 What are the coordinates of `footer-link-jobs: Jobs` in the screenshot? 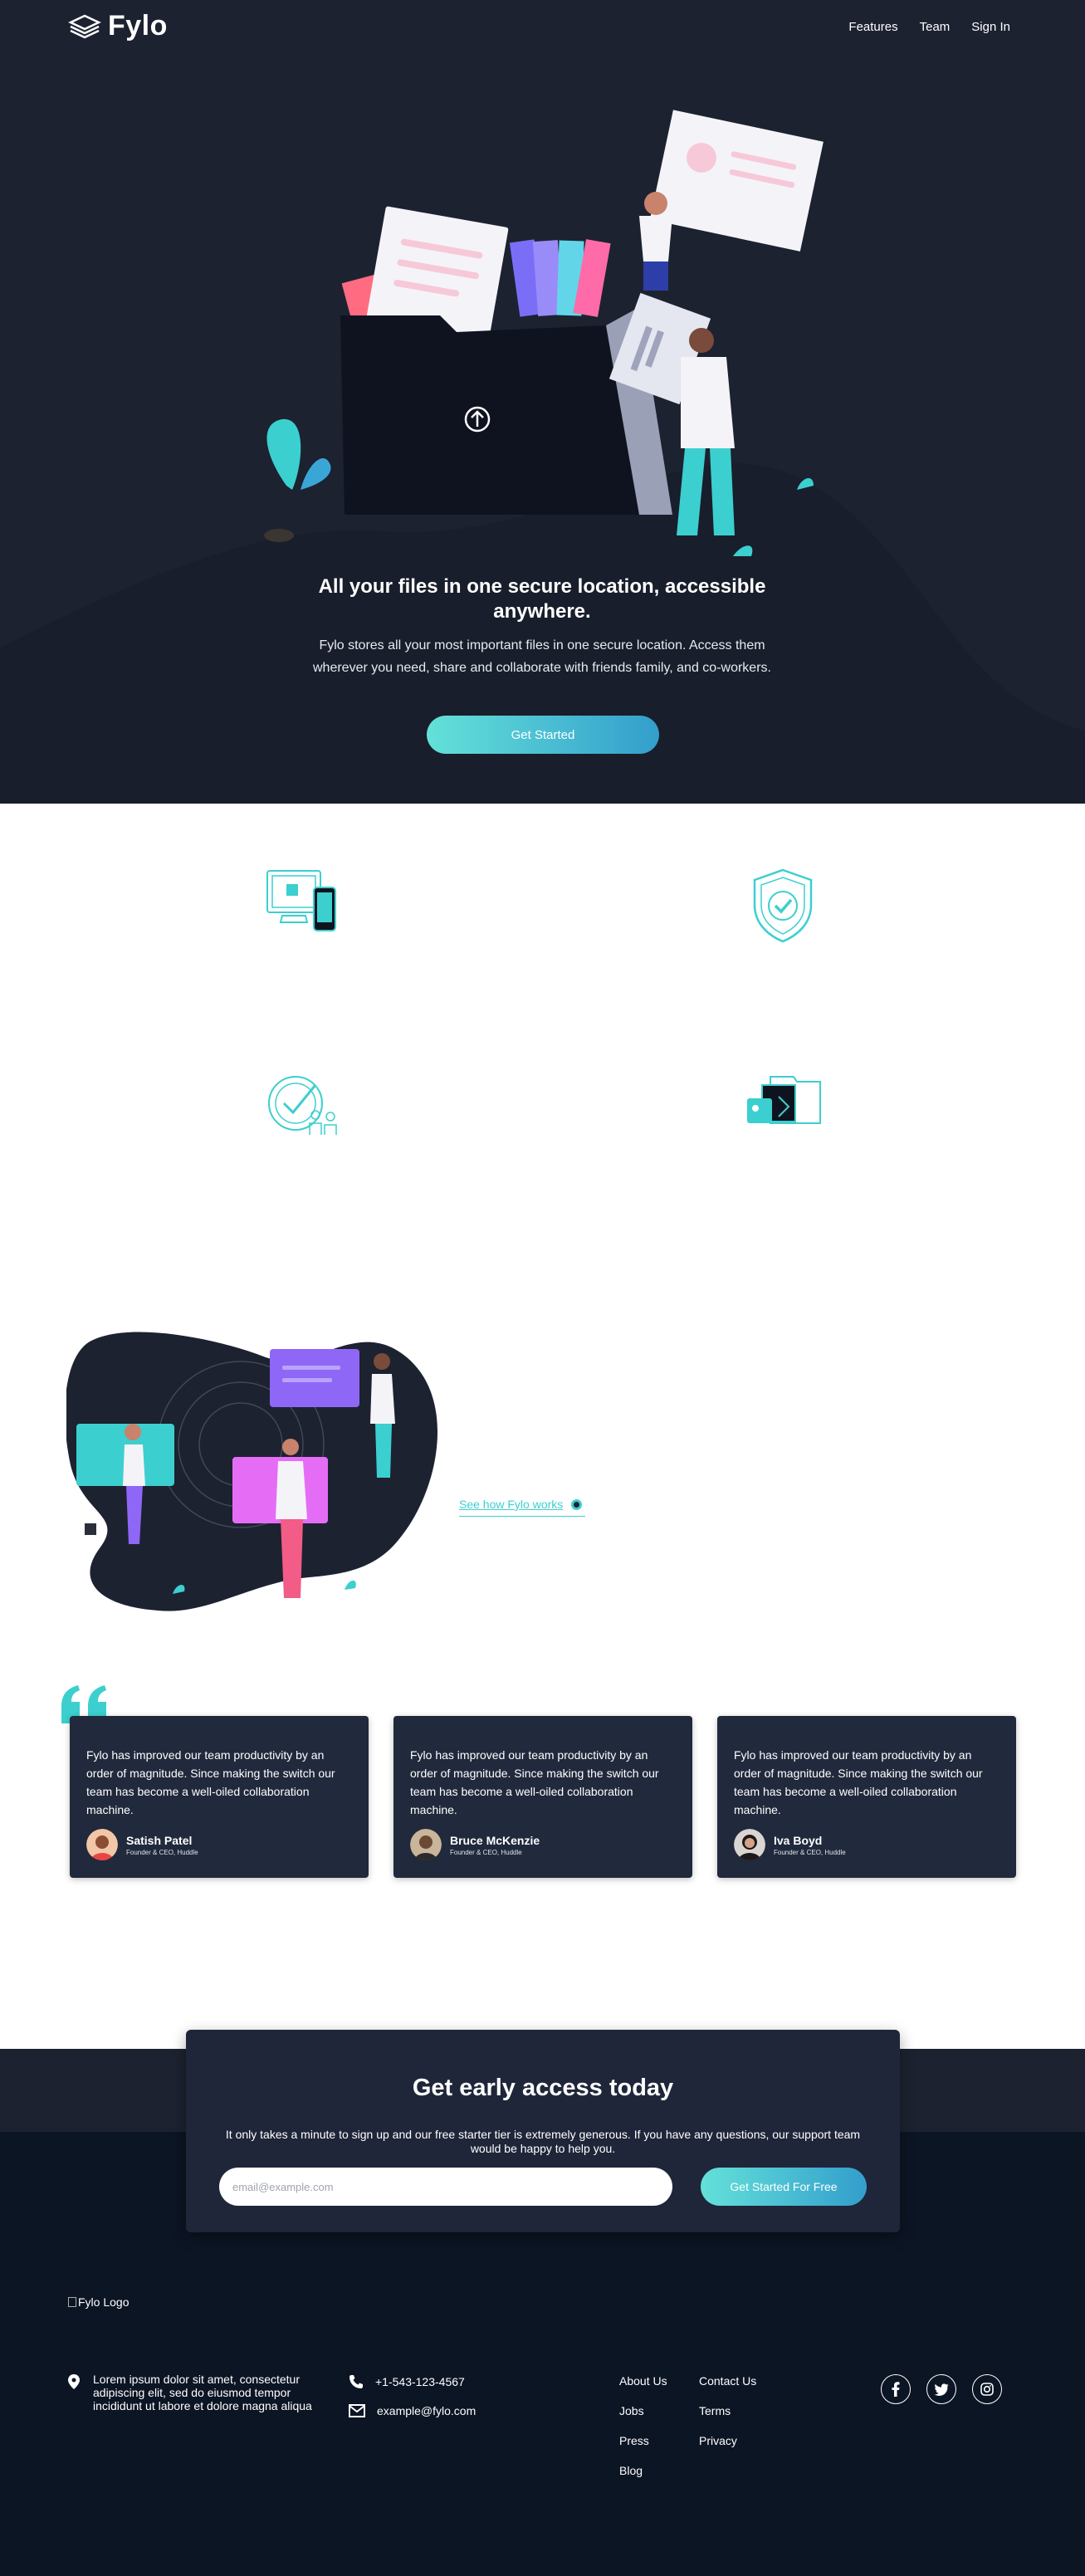 It's located at (632, 2410).